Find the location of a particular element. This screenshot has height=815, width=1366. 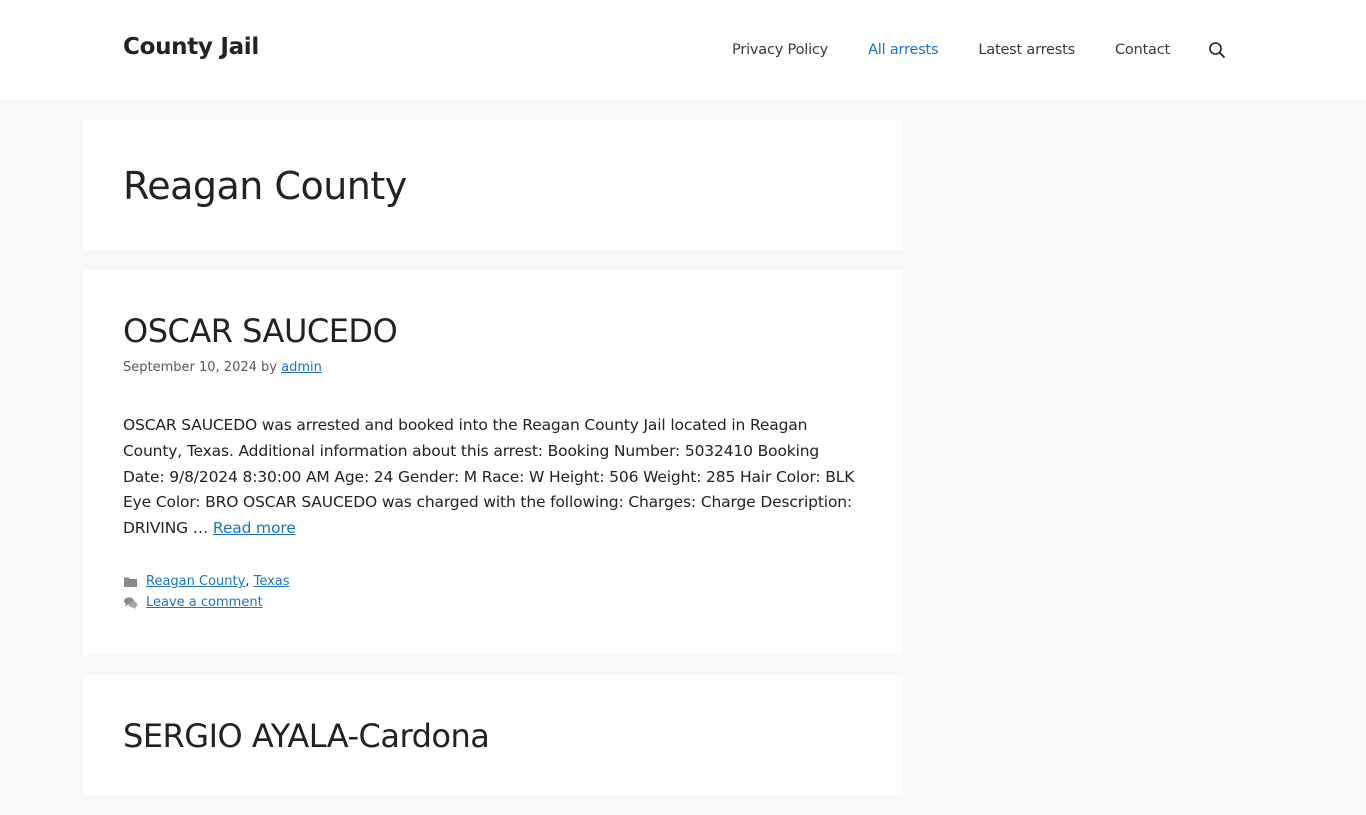

comments-icon is located at coordinates (131, 603).